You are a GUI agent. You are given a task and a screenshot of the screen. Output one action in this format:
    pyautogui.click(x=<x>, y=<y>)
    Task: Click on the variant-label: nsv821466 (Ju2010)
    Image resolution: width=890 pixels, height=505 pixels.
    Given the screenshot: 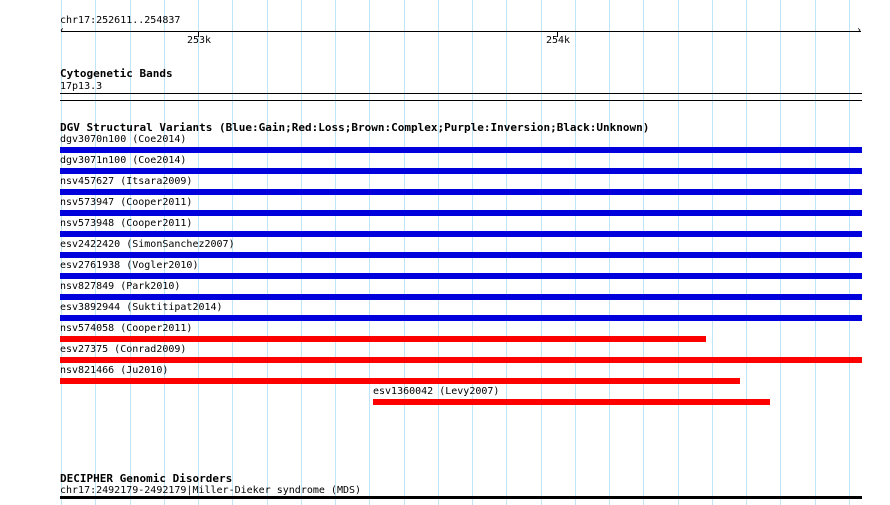 What is the action you would take?
    pyautogui.click(x=114, y=371)
    